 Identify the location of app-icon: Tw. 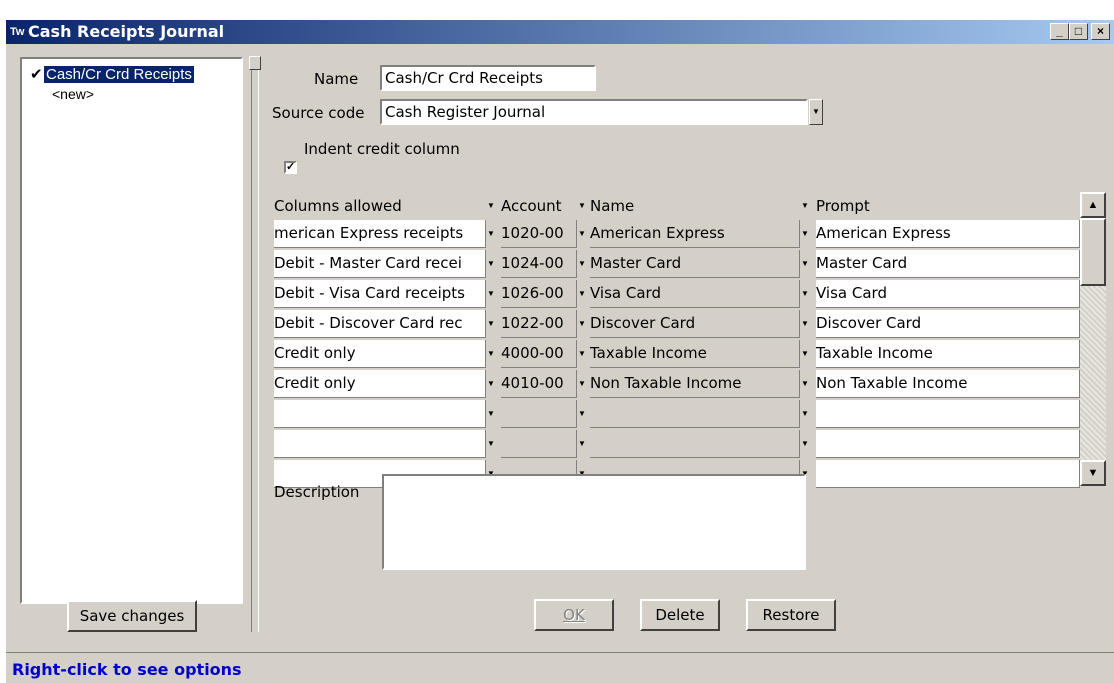
(19, 32).